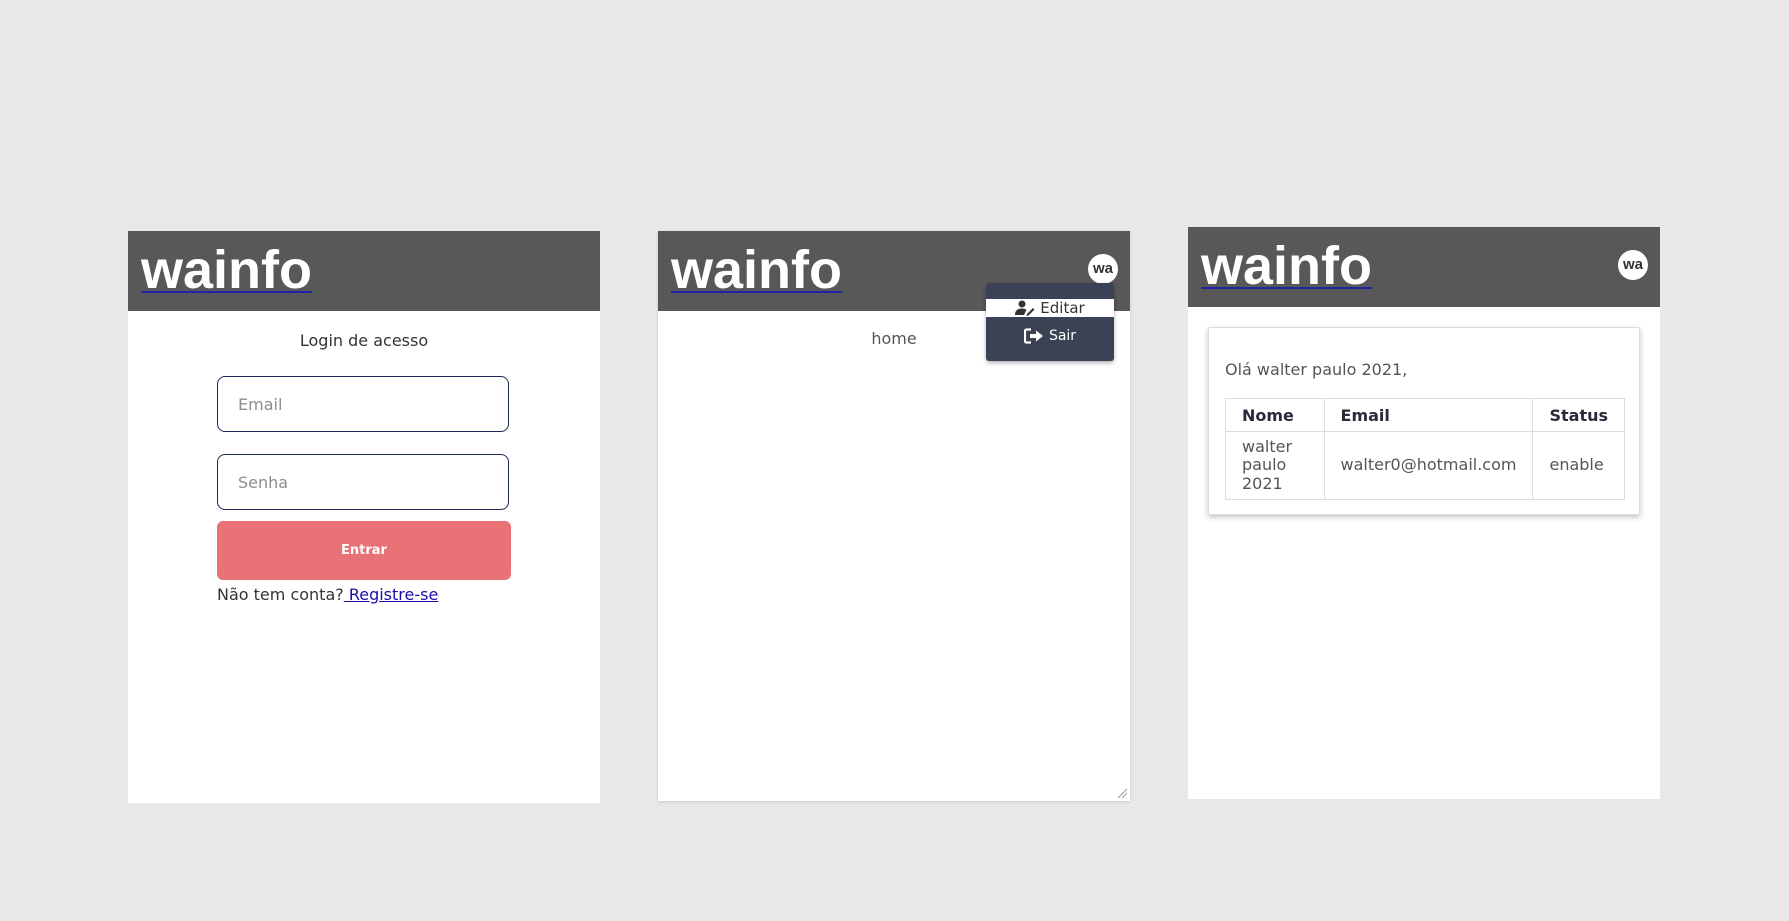 The image size is (1789, 921). What do you see at coordinates (1428, 415) in the screenshot?
I see `column-header-email: Email` at bounding box center [1428, 415].